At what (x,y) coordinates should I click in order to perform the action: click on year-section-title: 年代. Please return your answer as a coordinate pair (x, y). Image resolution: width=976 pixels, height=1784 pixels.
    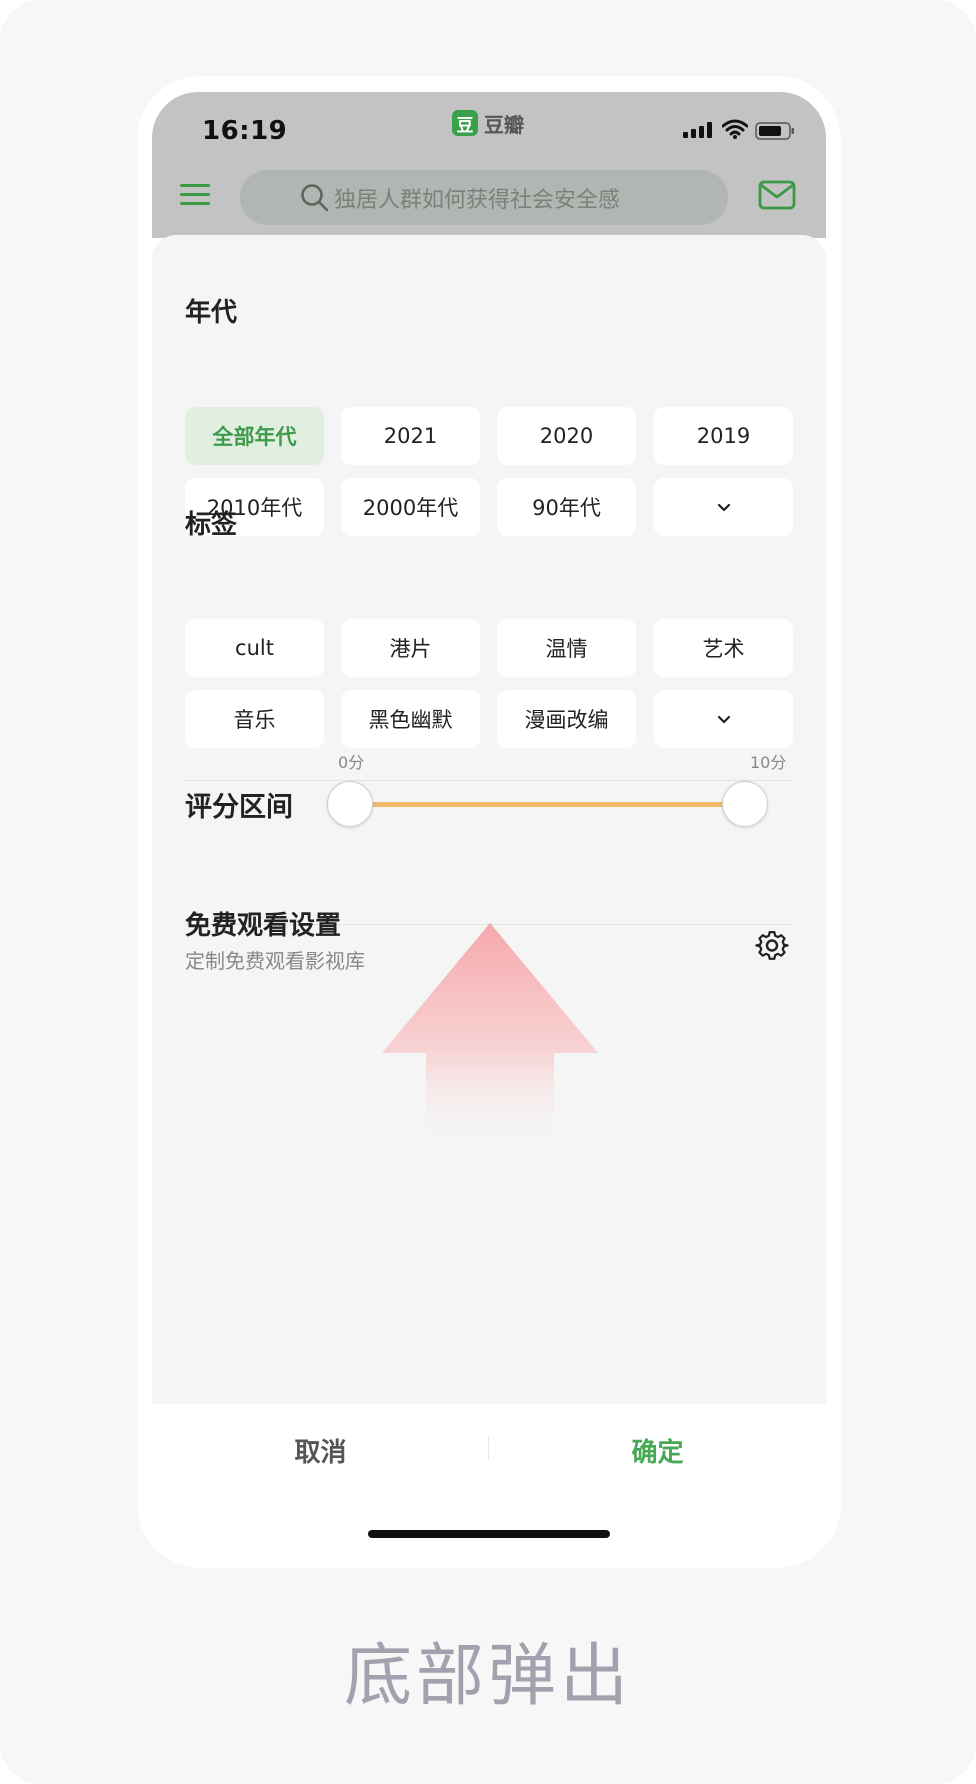
    Looking at the image, I should click on (211, 313).